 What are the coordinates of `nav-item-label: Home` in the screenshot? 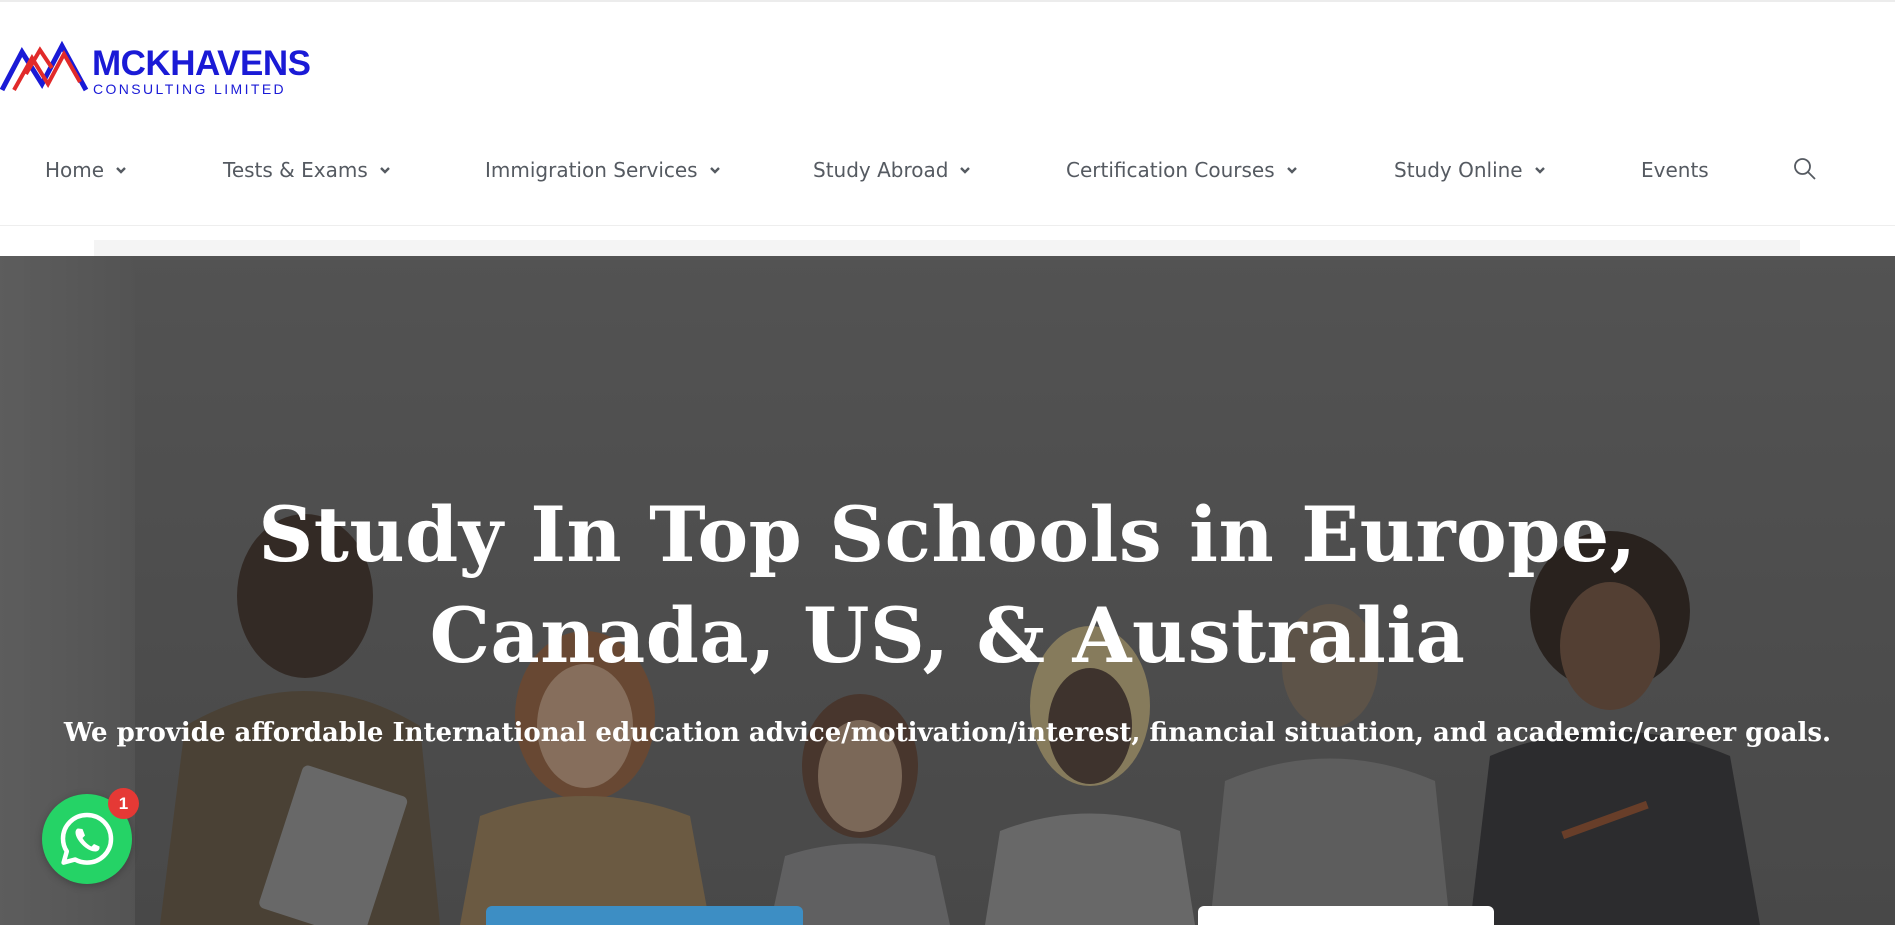 It's located at (75, 170).